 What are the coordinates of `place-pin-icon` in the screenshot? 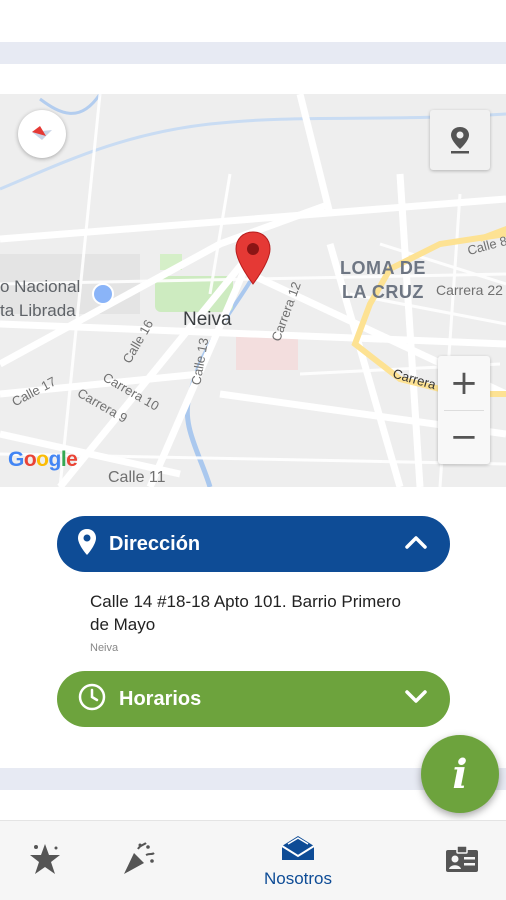 It's located at (103, 294).